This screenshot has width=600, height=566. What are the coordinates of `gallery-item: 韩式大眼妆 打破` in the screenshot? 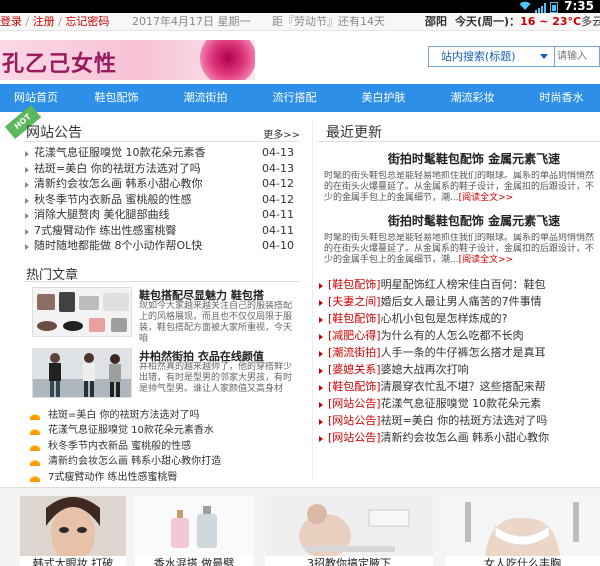 It's located at (73, 531).